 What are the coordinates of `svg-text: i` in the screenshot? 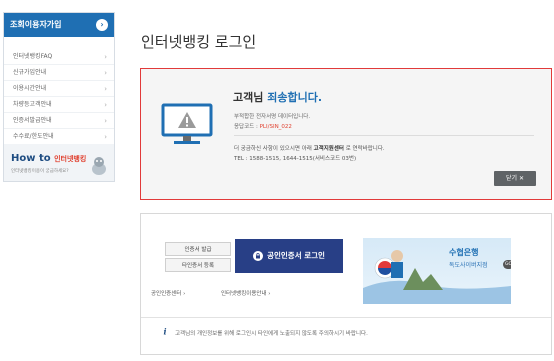 It's located at (164, 331).